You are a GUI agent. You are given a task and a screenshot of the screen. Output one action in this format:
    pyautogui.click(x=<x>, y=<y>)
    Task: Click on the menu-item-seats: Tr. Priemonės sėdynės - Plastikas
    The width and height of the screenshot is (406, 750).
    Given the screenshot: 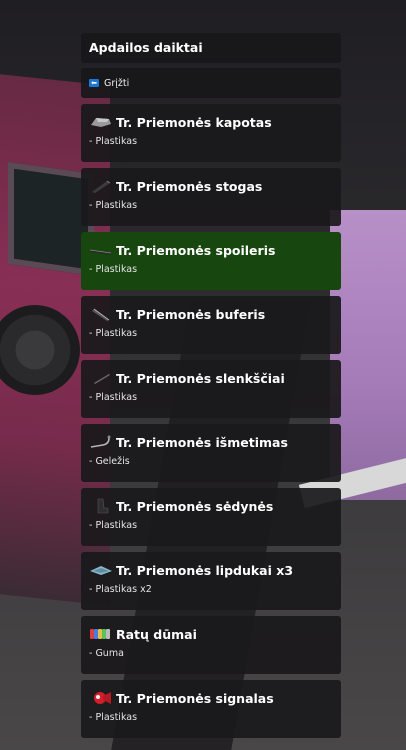 What is the action you would take?
    pyautogui.click(x=211, y=517)
    